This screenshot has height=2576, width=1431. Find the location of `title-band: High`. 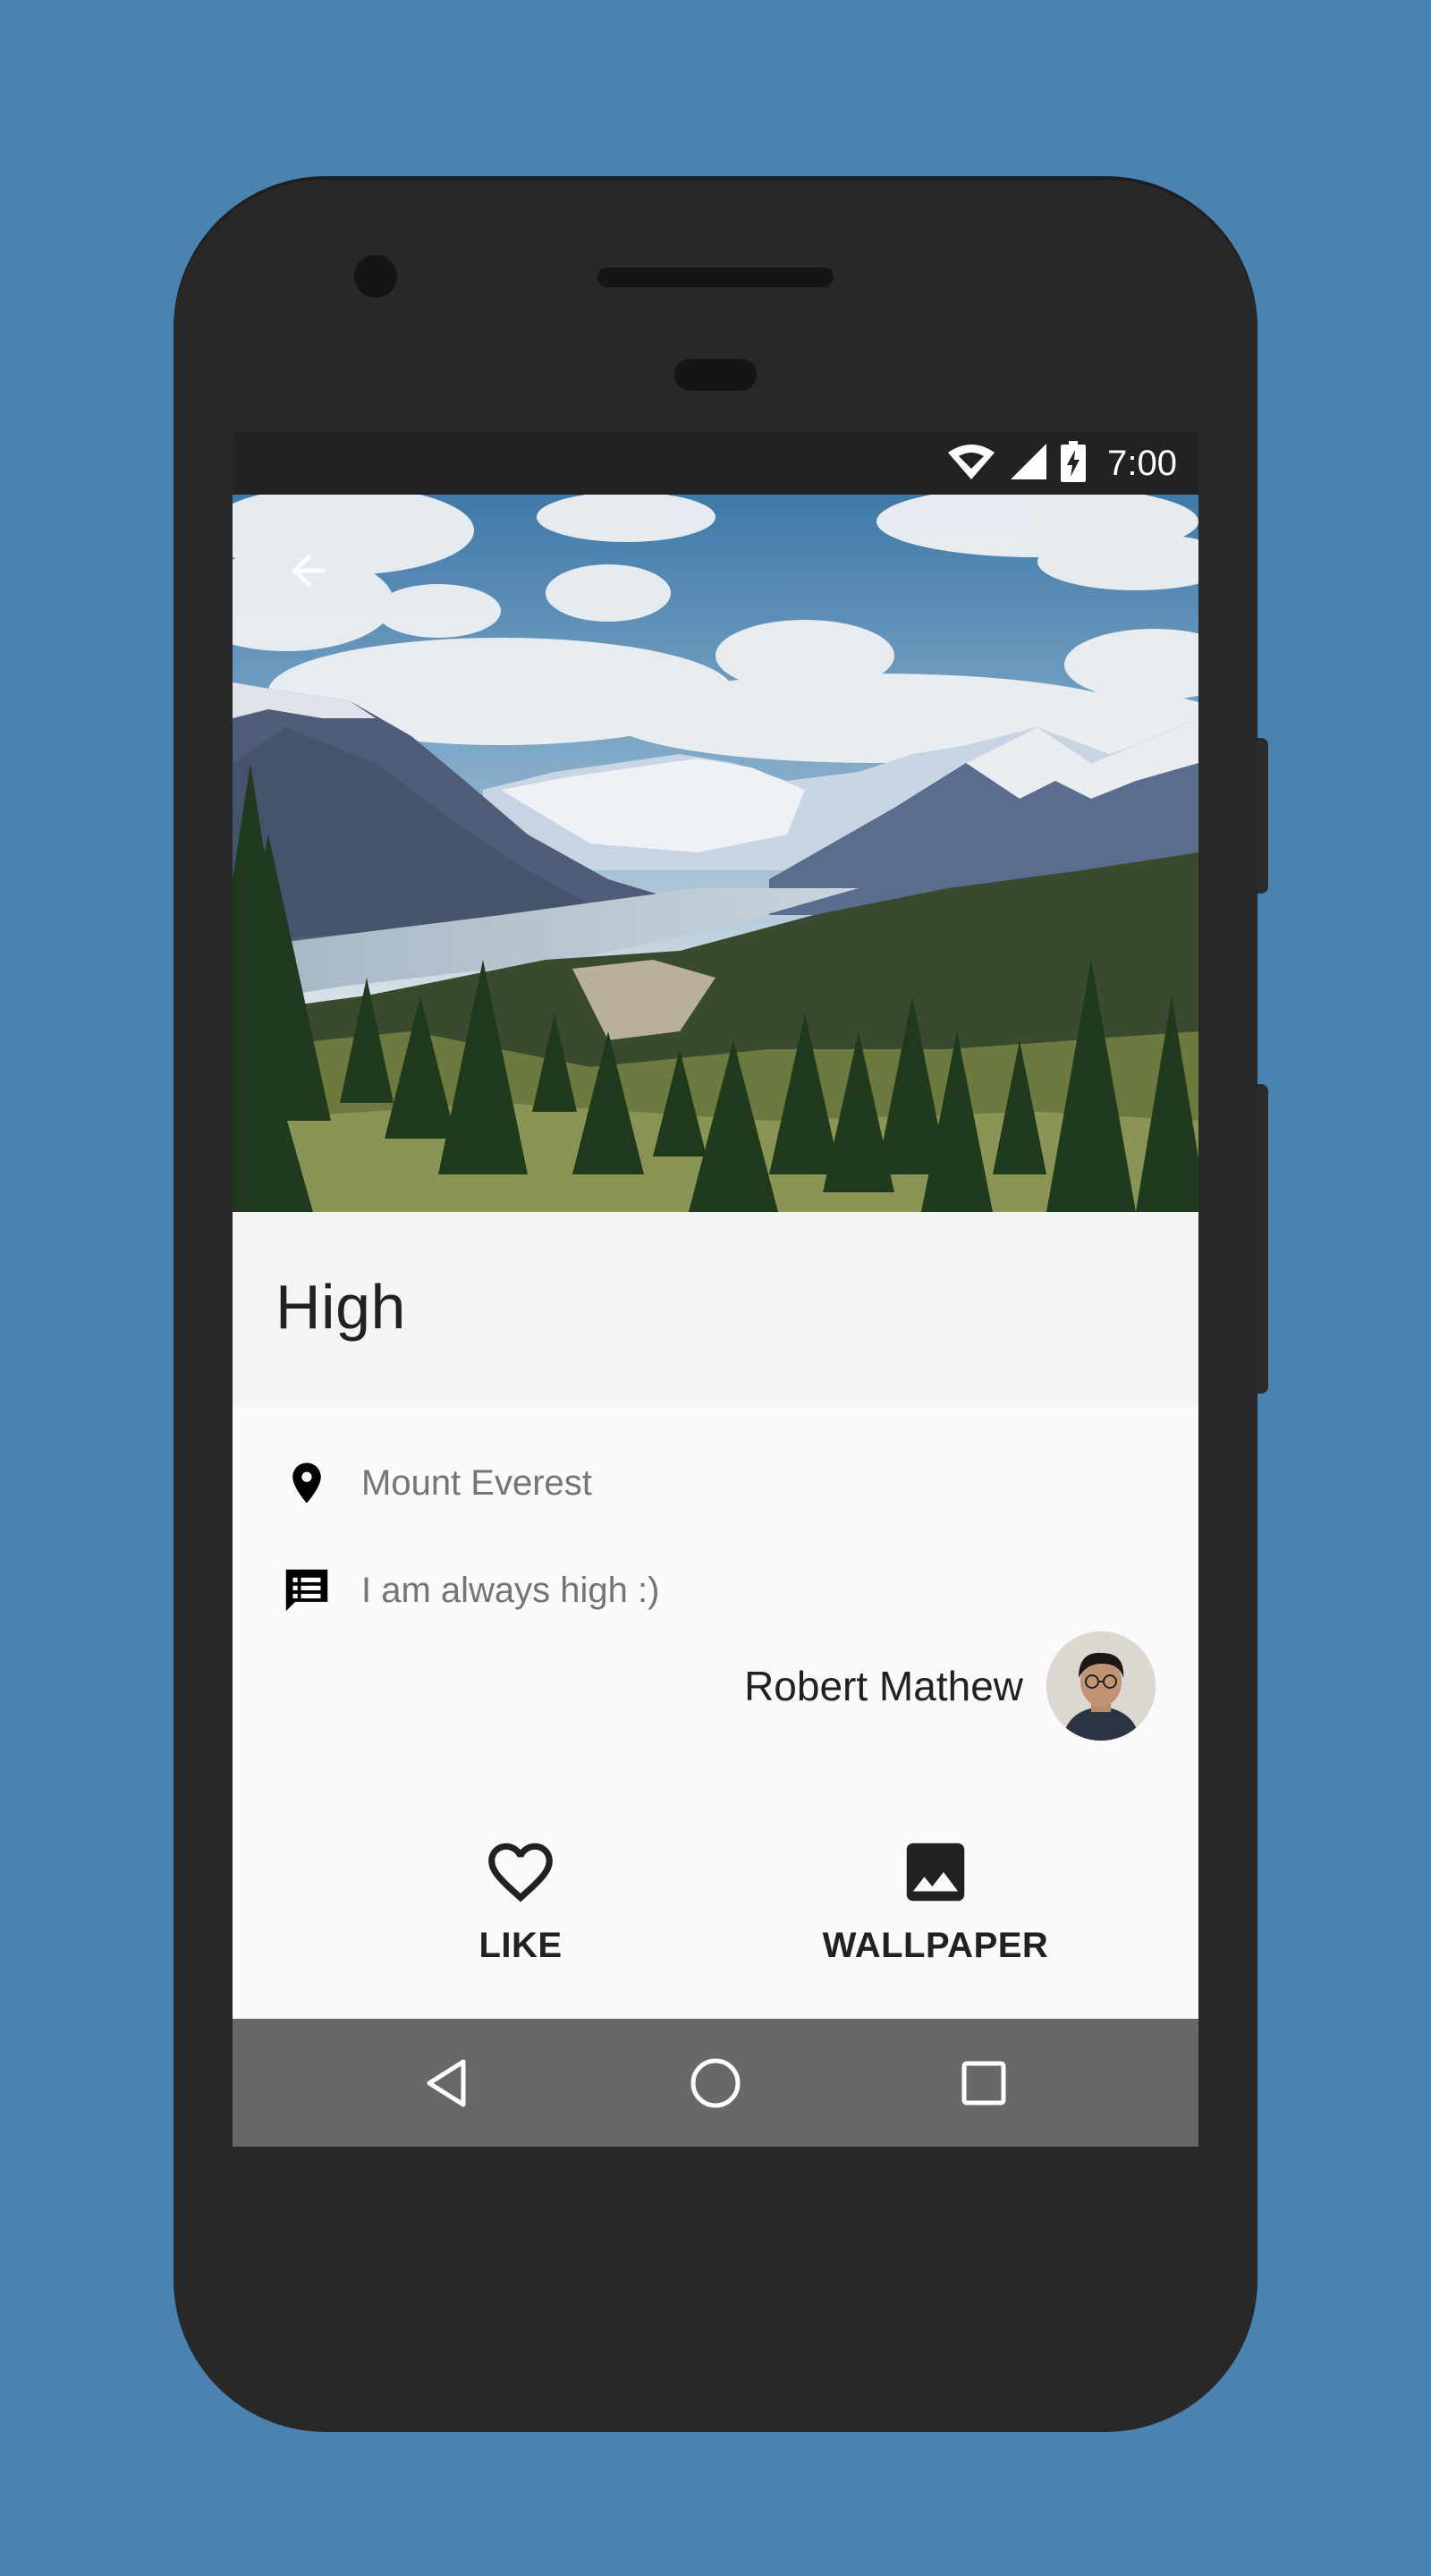

title-band: High is located at coordinates (716, 1309).